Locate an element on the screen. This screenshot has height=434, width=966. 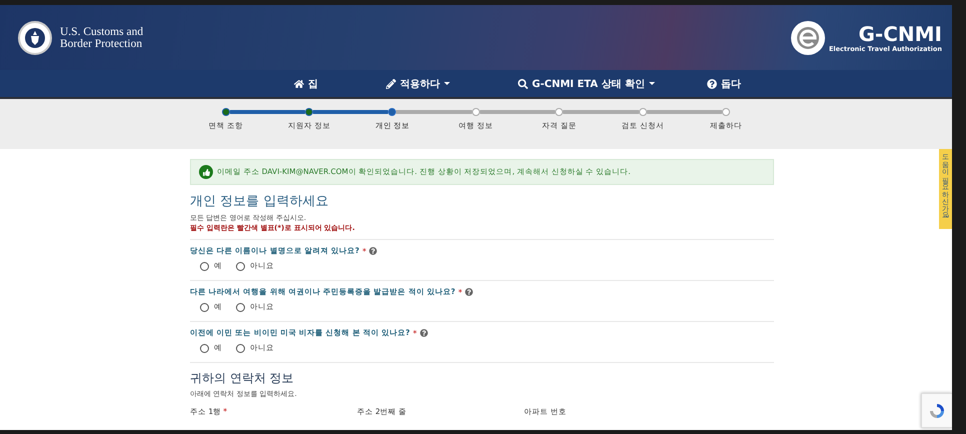
home-icon is located at coordinates (299, 83).